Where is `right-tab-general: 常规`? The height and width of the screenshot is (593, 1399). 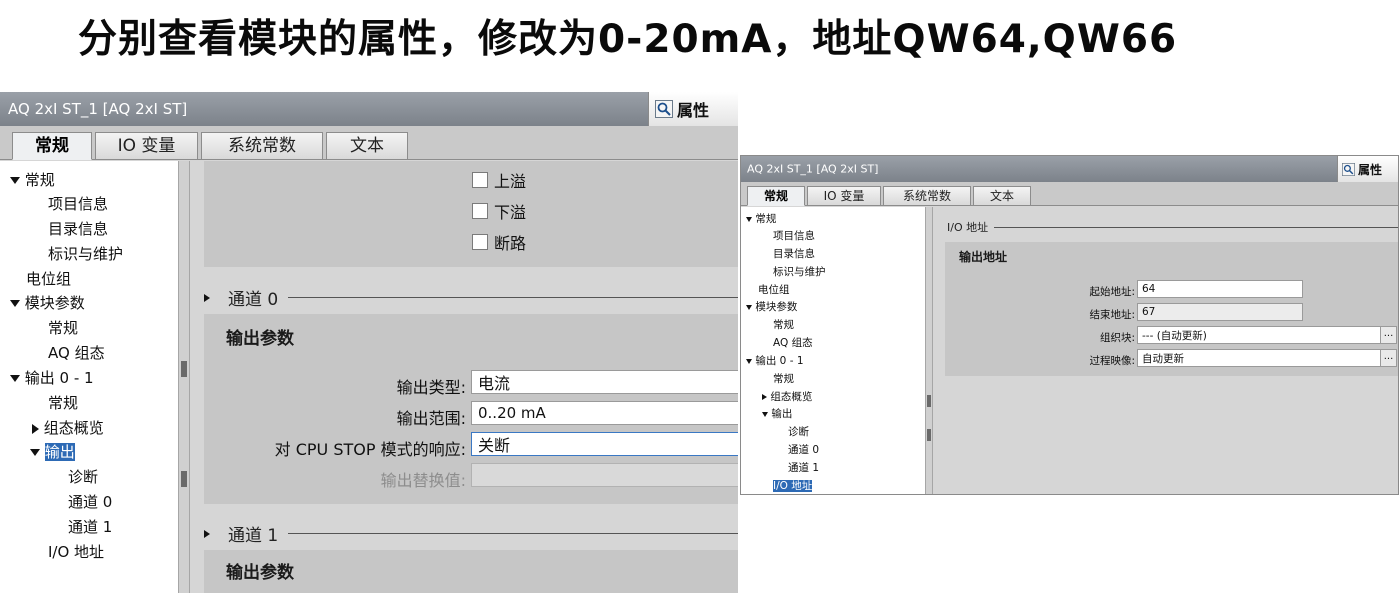 right-tab-general: 常规 is located at coordinates (776, 196).